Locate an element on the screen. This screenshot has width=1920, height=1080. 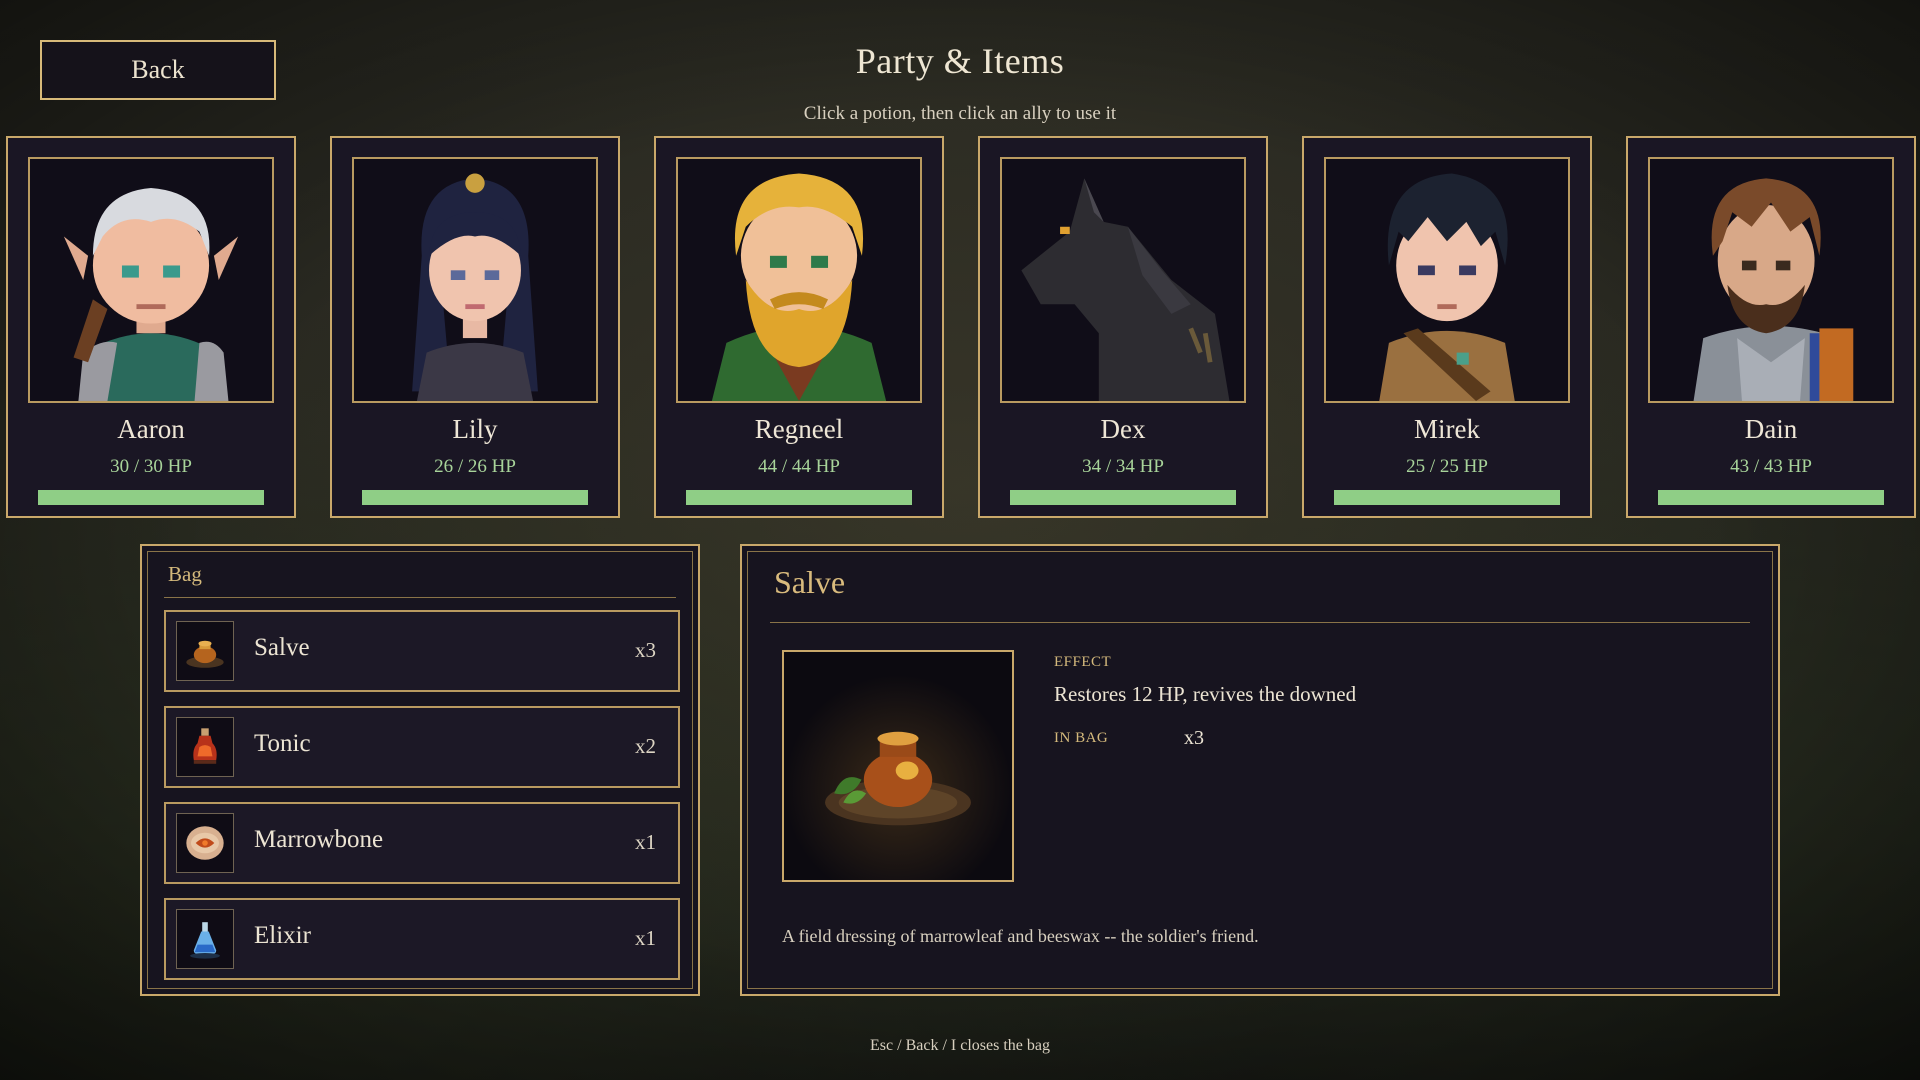
party-member-hp: 25 / 25 HP is located at coordinates (1447, 466).